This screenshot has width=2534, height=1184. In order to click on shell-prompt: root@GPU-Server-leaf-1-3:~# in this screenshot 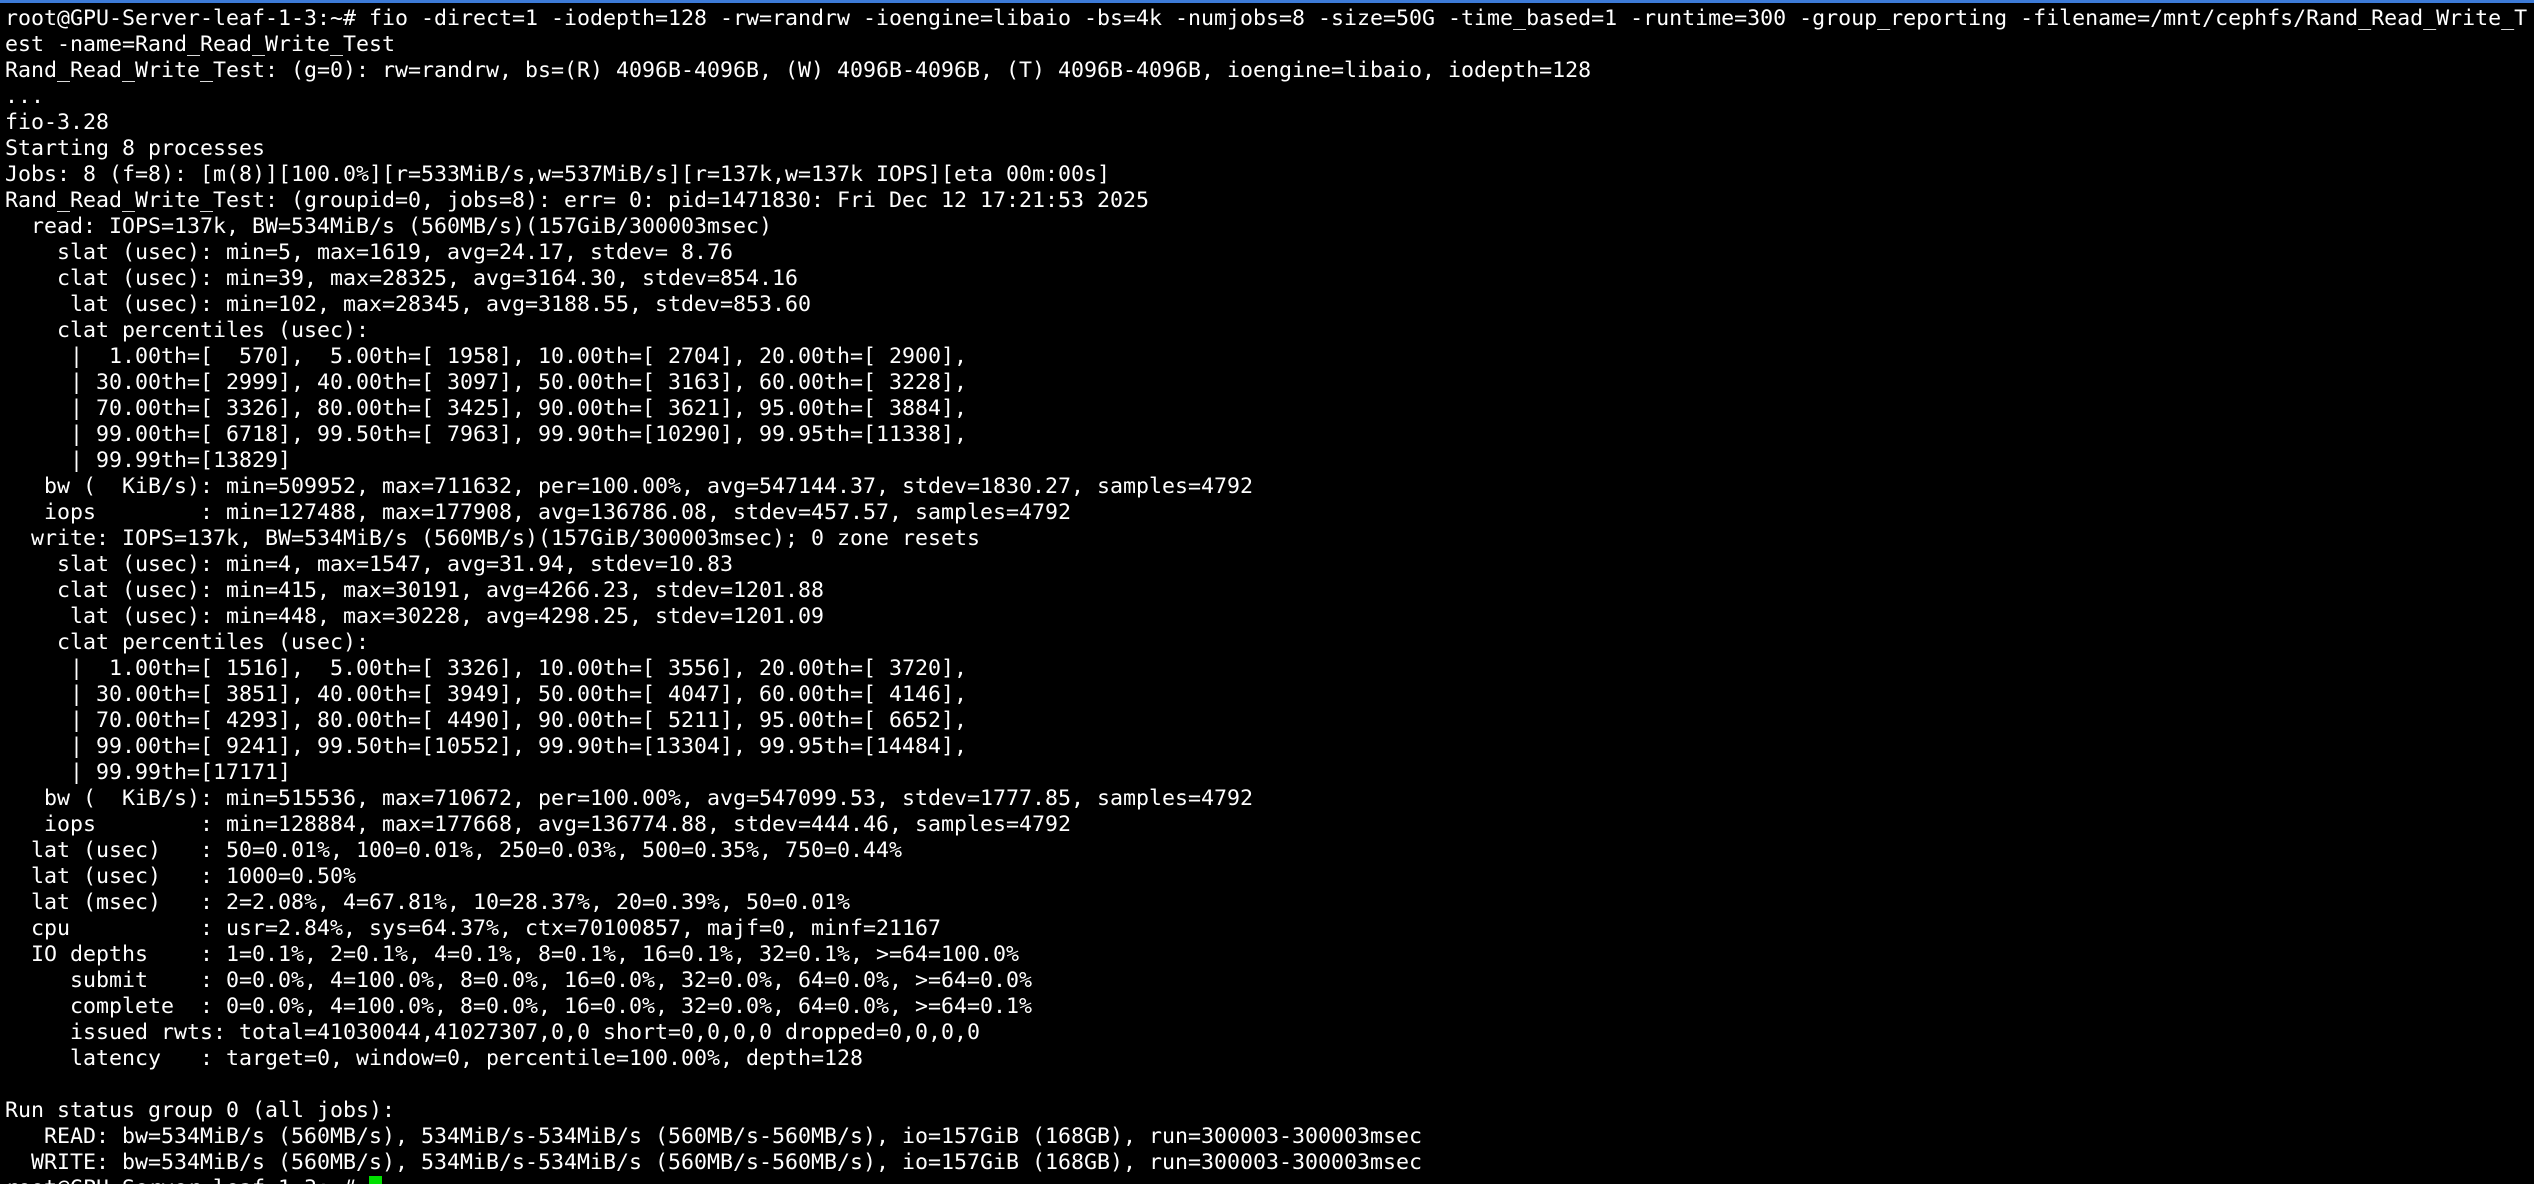, I will do `click(187, 1180)`.